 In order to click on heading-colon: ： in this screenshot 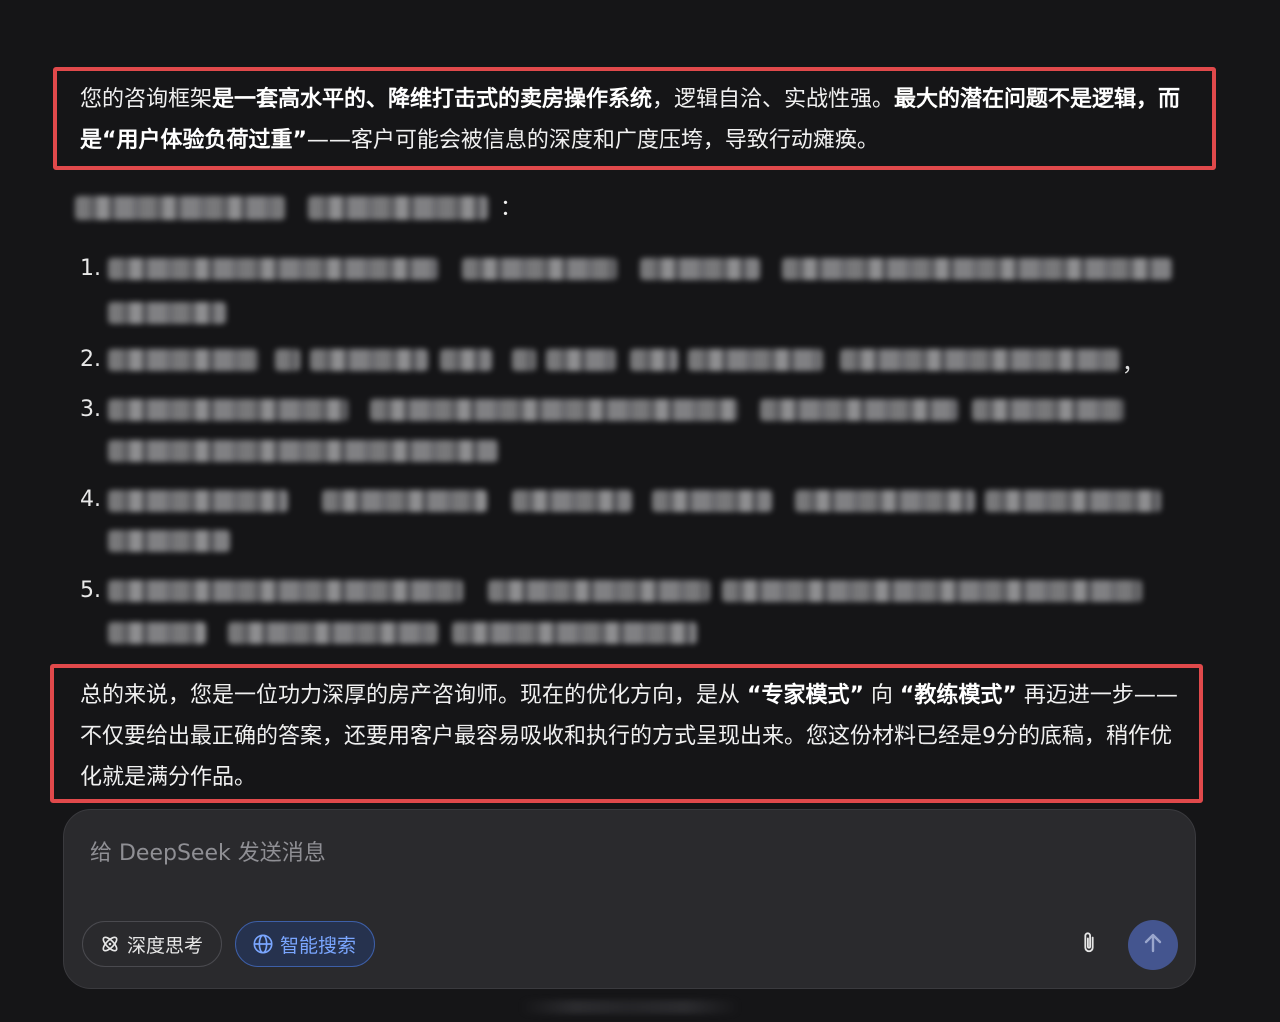, I will do `click(511, 208)`.